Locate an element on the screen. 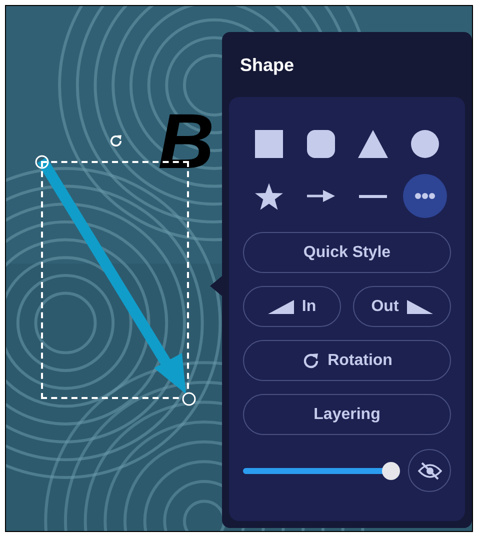 This screenshot has width=478, height=537. slider-thumb is located at coordinates (391, 471).